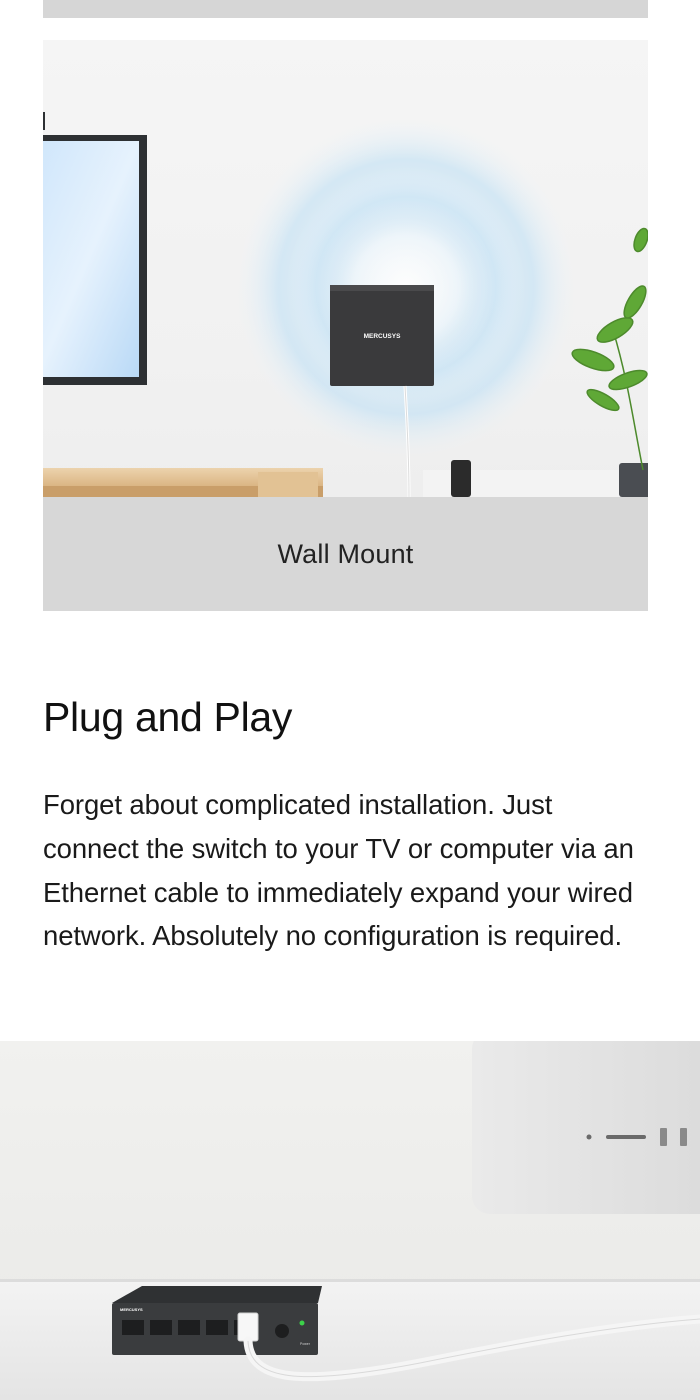 This screenshot has width=700, height=1400. I want to click on previous-card-bottom-strip, so click(345, 9).